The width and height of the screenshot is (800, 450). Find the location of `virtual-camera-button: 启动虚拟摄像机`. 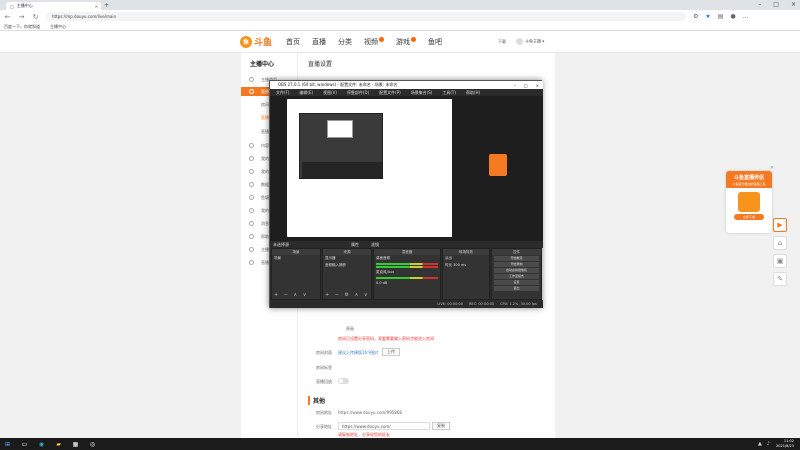

virtual-camera-button: 启动虚拟摄像机 is located at coordinates (516, 270).